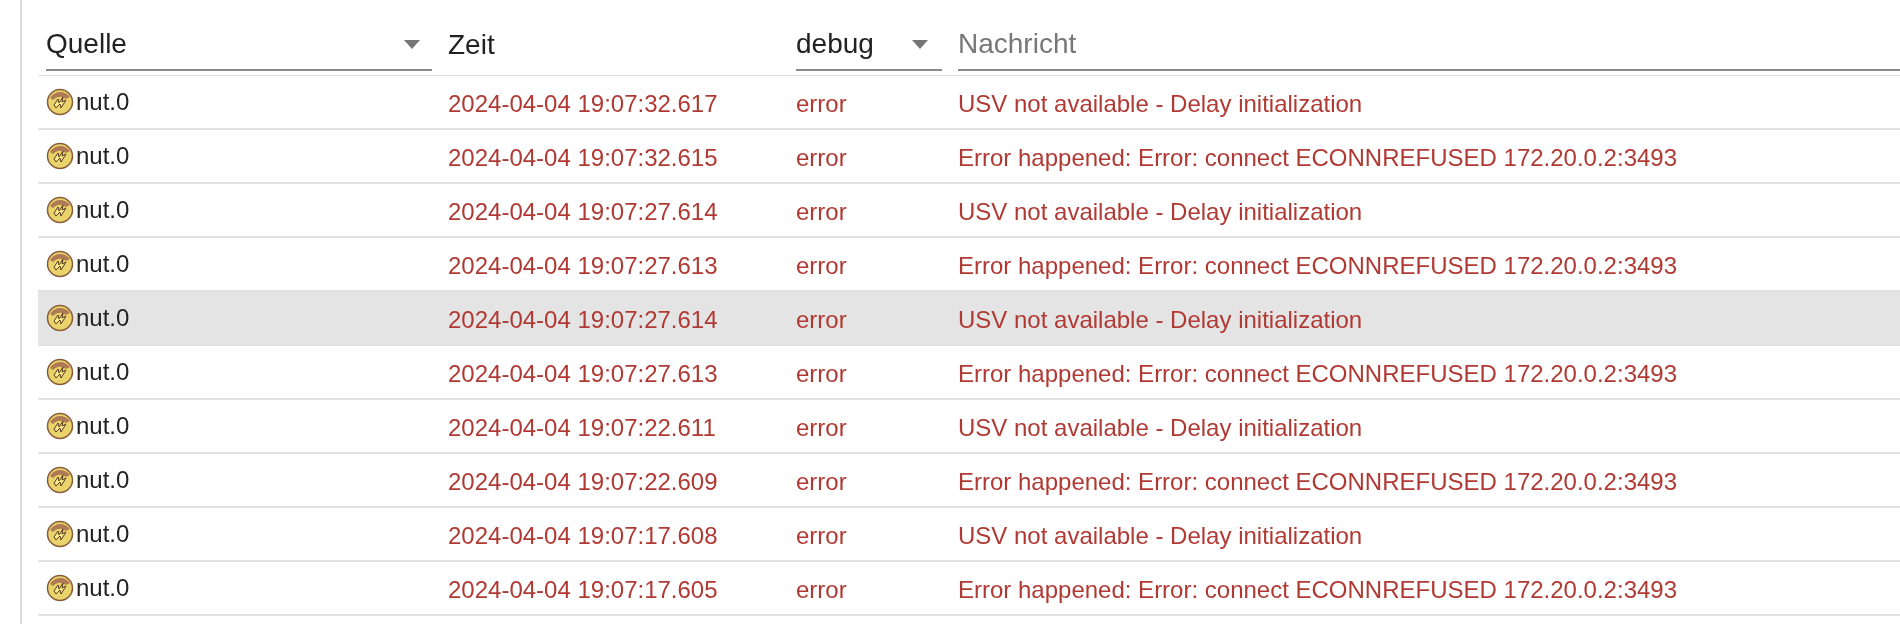 This screenshot has height=624, width=1900. What do you see at coordinates (239, 45) in the screenshot?
I see `source-filter-select: Quelle` at bounding box center [239, 45].